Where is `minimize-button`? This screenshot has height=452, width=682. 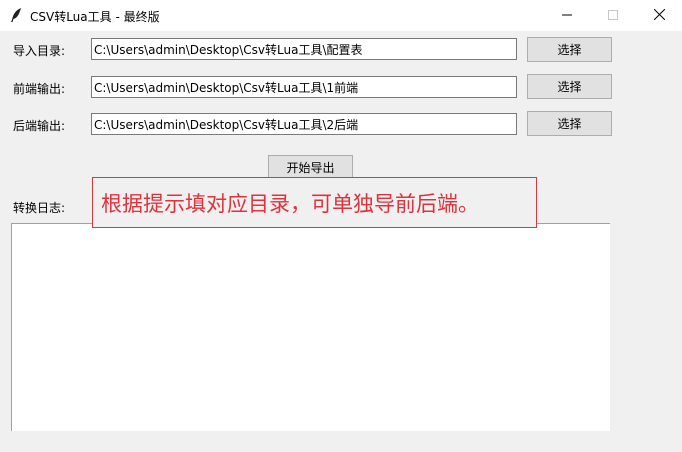
minimize-button is located at coordinates (567, 15).